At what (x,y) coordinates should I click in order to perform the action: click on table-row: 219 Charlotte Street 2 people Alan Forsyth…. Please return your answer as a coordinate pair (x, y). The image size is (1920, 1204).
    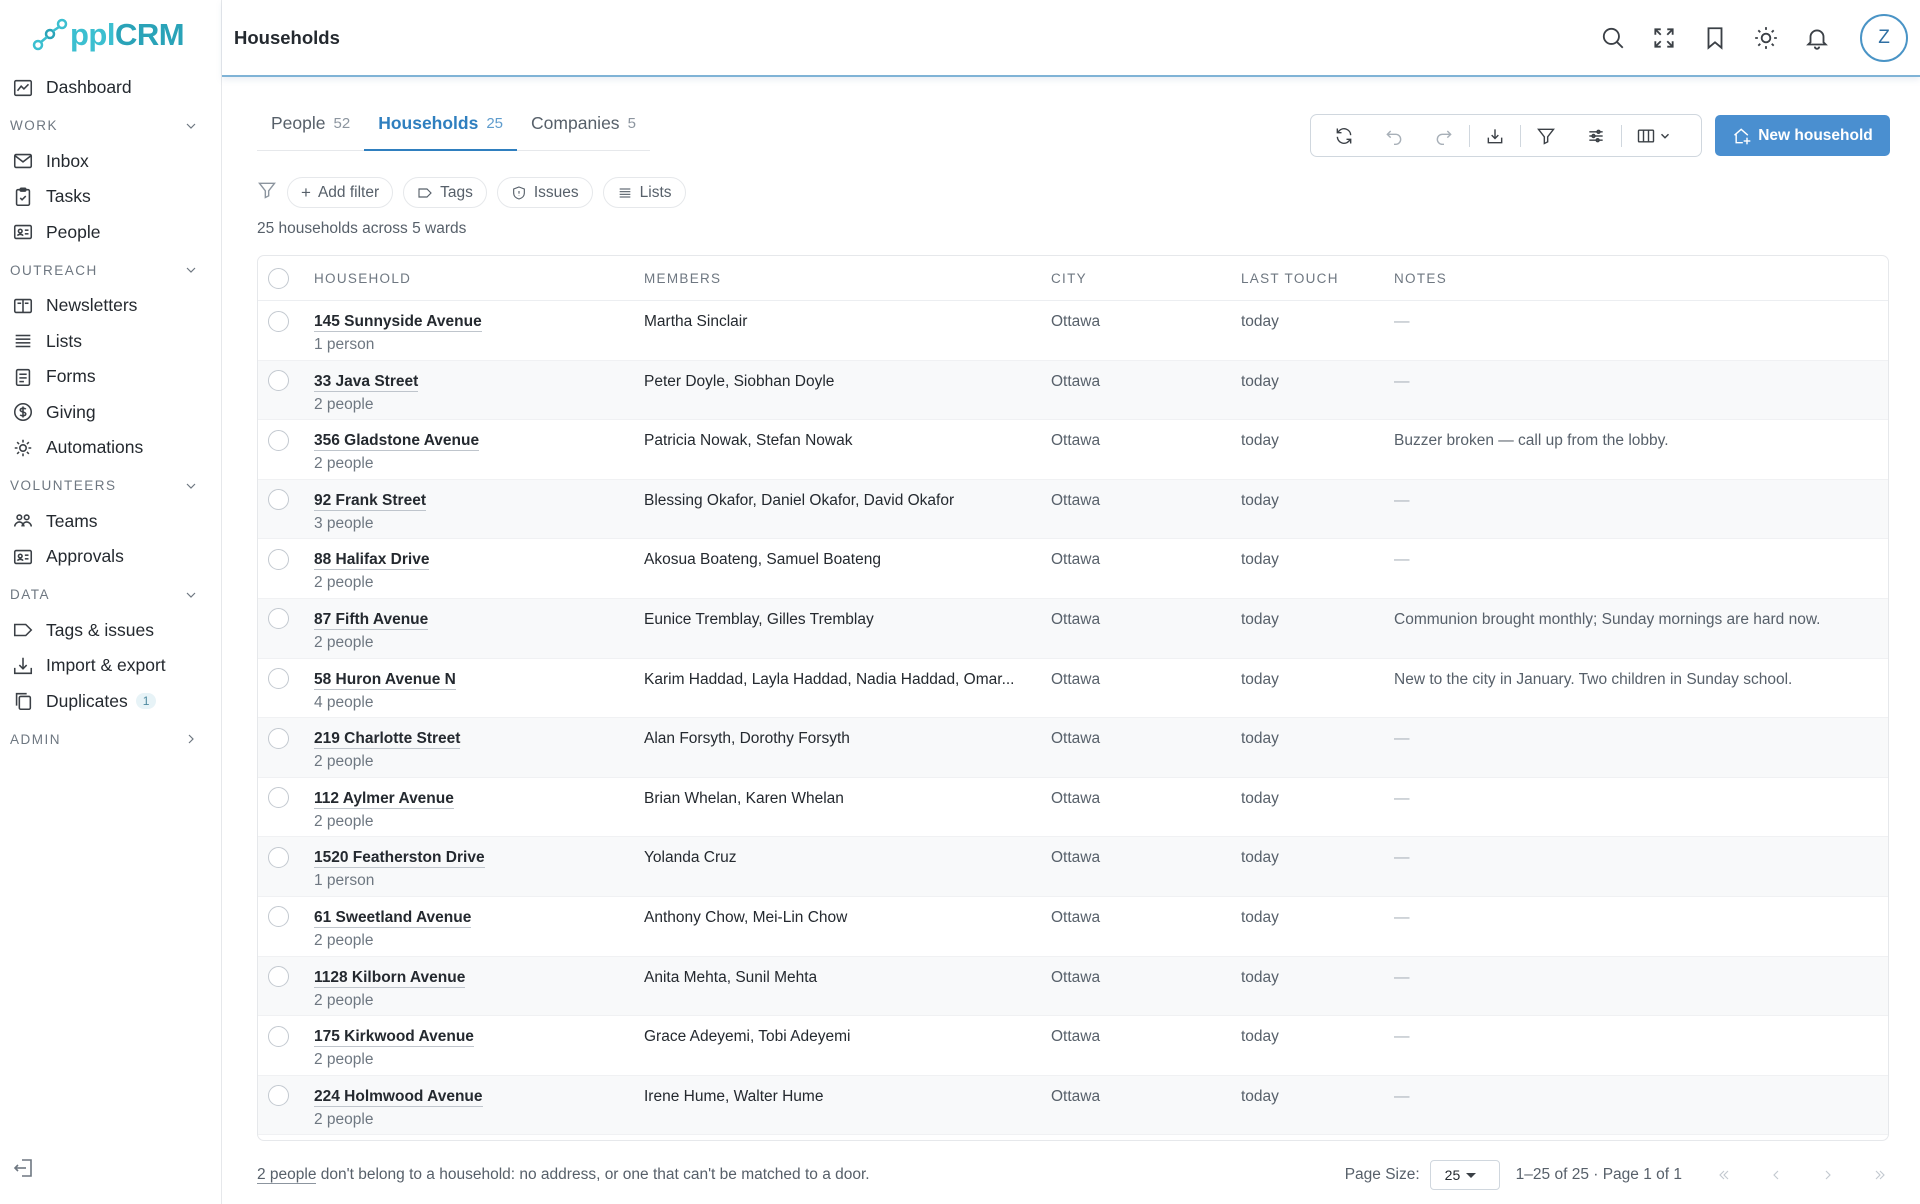
    Looking at the image, I should click on (1073, 748).